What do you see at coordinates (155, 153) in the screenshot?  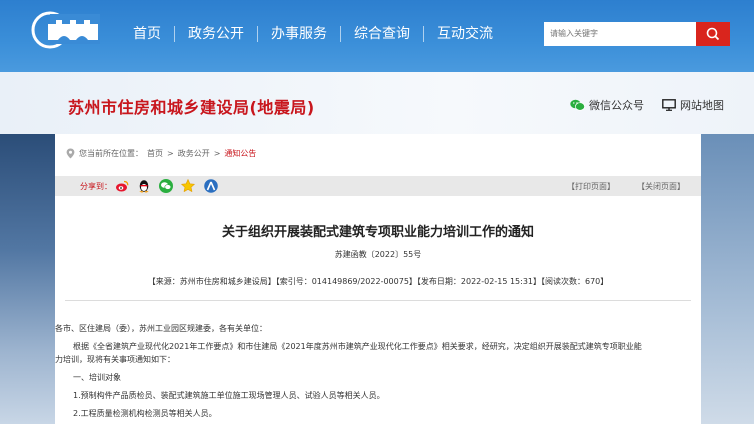 I see `breadcrumb-home: 首页` at bounding box center [155, 153].